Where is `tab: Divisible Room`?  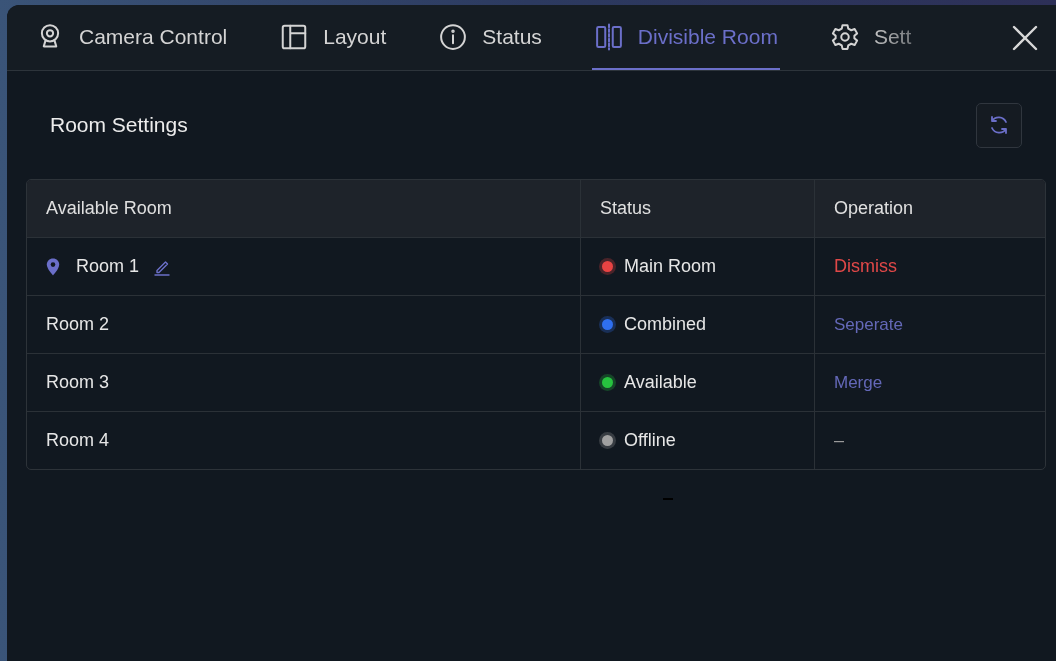
tab: Divisible Room is located at coordinates (685, 37).